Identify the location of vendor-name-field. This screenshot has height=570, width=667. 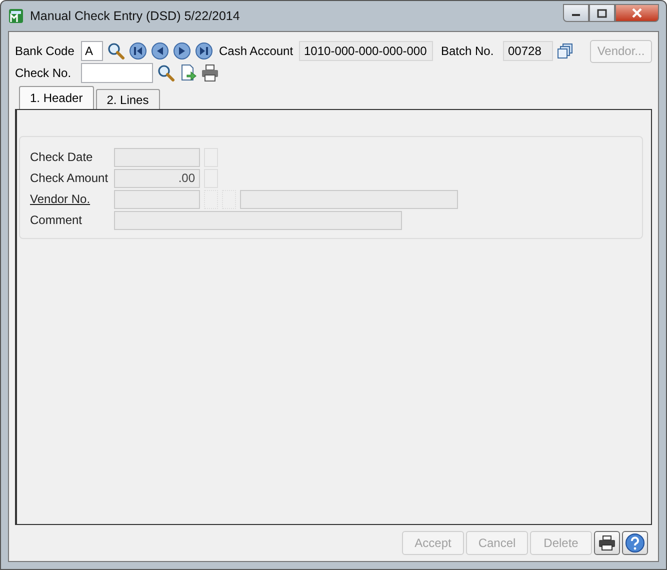
(349, 199).